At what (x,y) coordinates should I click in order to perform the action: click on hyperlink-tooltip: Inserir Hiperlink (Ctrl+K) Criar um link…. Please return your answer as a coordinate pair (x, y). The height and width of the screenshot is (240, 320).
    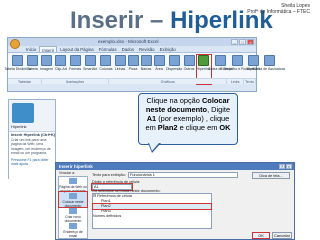
    Looking at the image, I should click on (32, 155).